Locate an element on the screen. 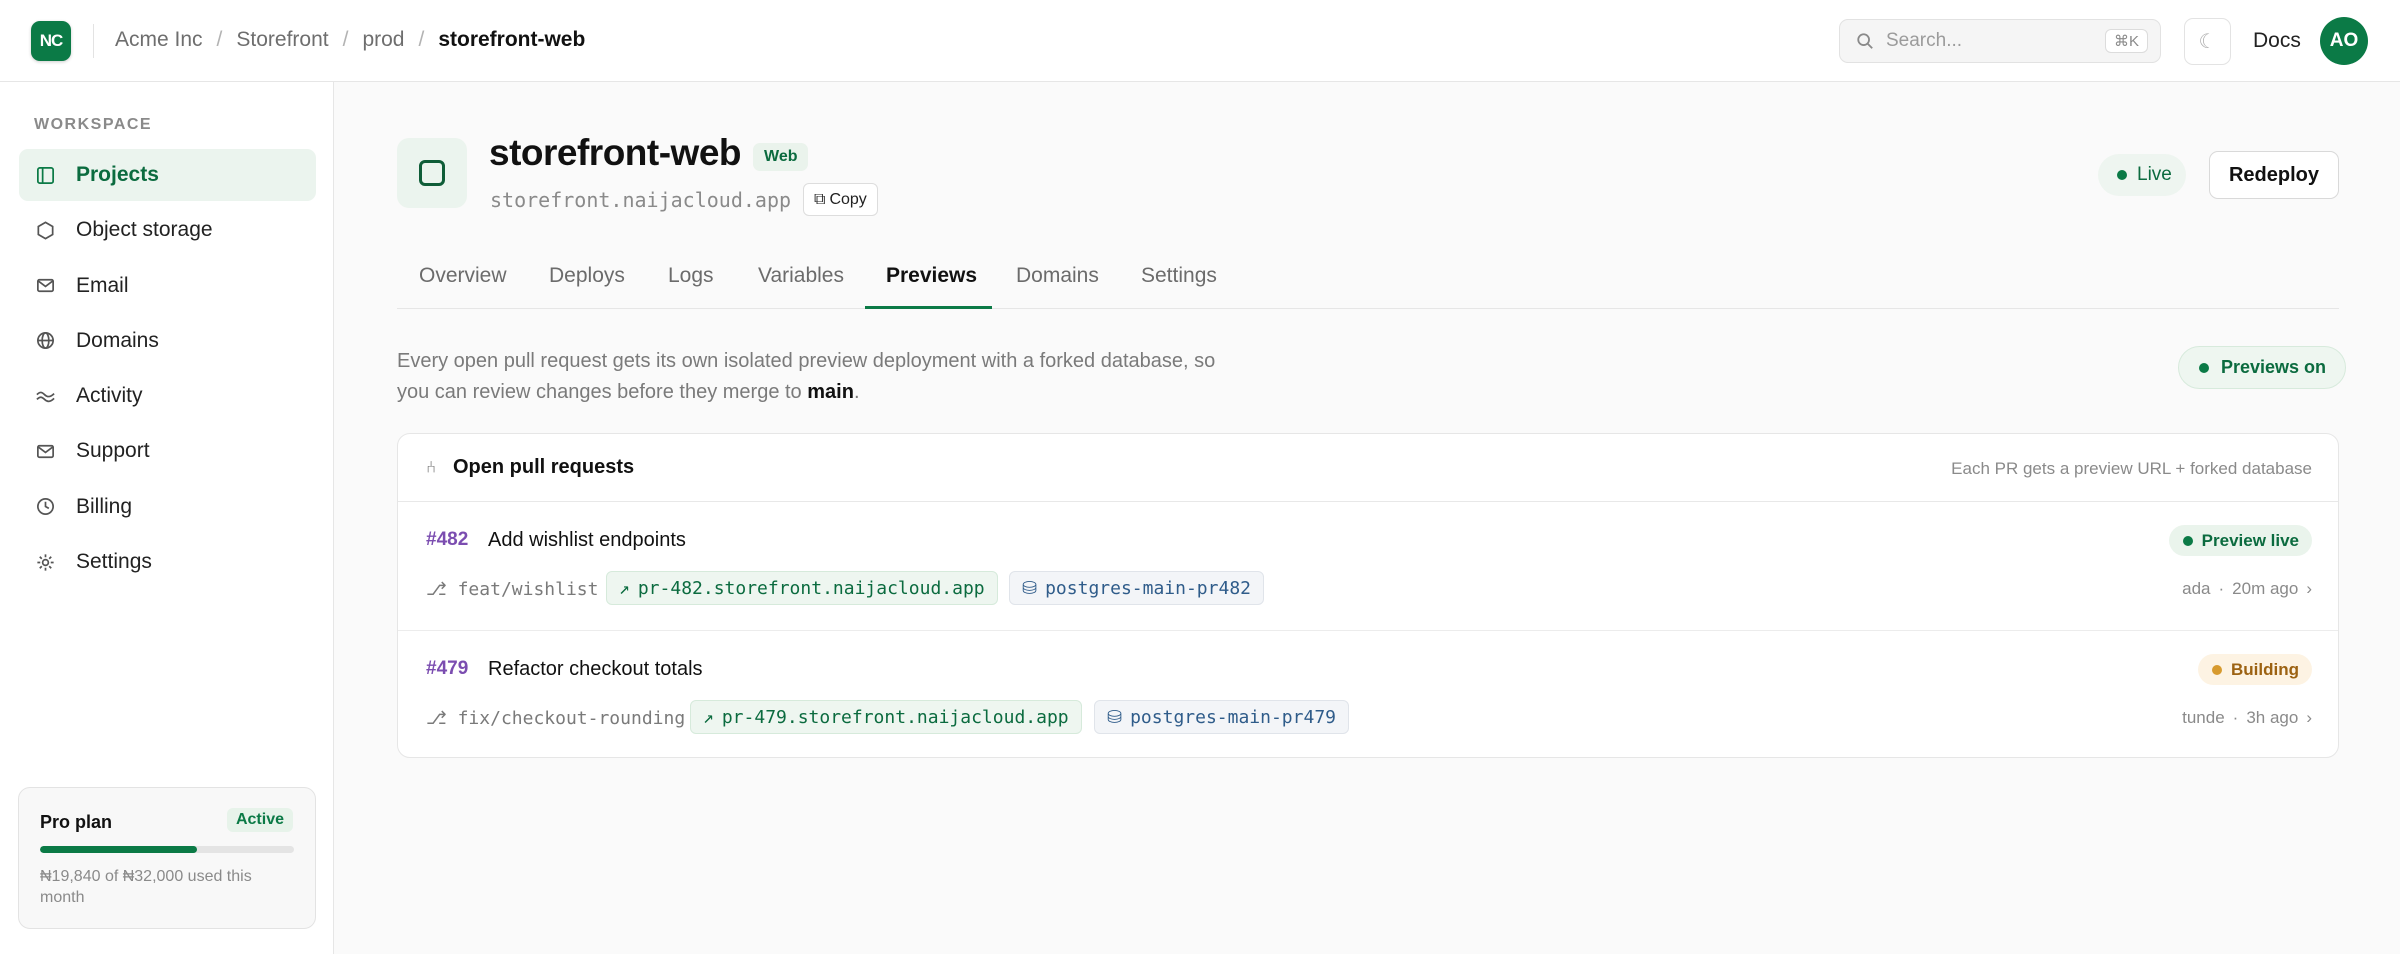  pr-branch: ⎇ feat/wishlist is located at coordinates (512, 589).